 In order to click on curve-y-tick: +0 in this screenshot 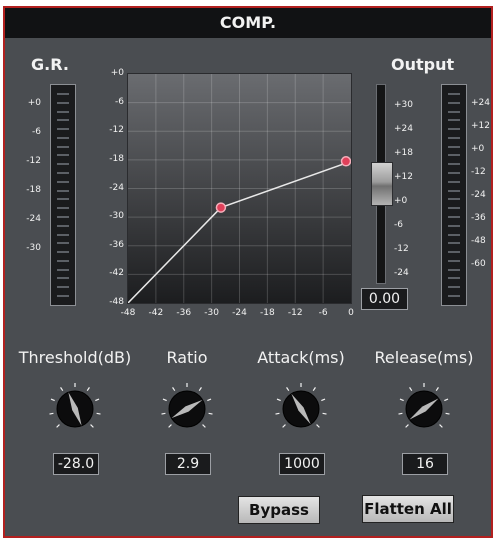, I will do `click(117, 73)`.